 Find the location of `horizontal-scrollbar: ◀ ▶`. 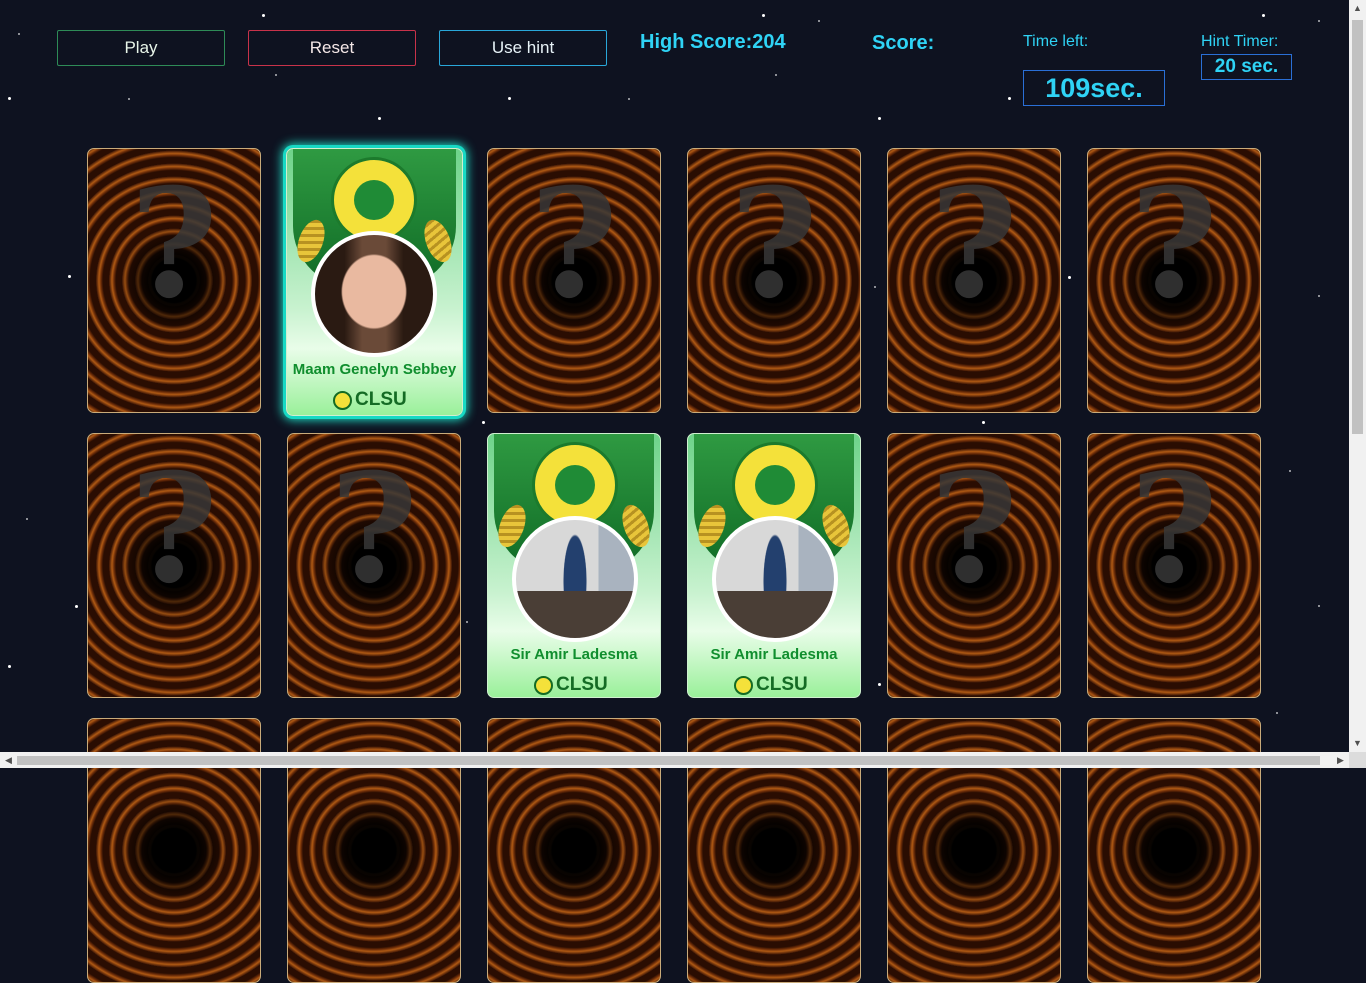

horizontal-scrollbar: ◀ ▶ is located at coordinates (674, 760).